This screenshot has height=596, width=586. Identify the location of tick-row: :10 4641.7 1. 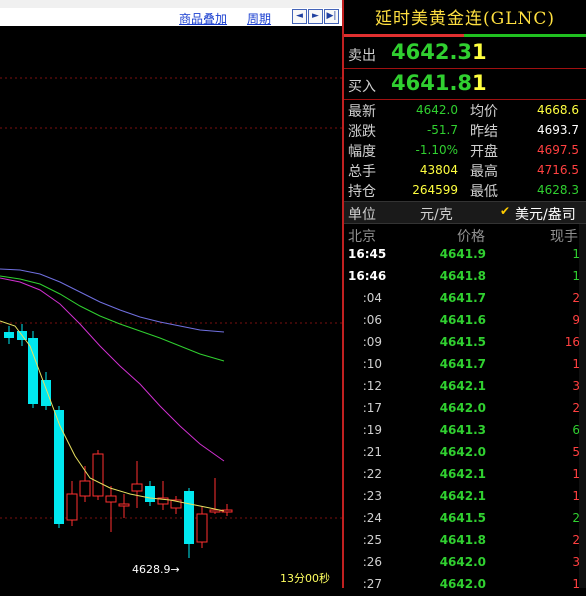
(465, 365).